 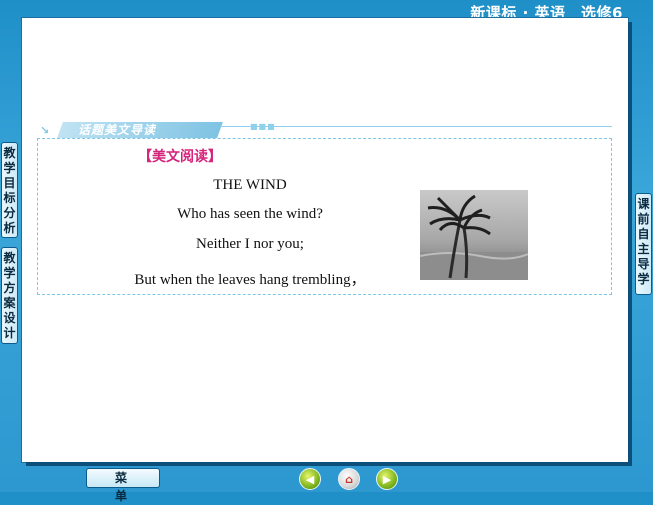 What do you see at coordinates (349, 479) in the screenshot?
I see `home-icon: ⌂` at bounding box center [349, 479].